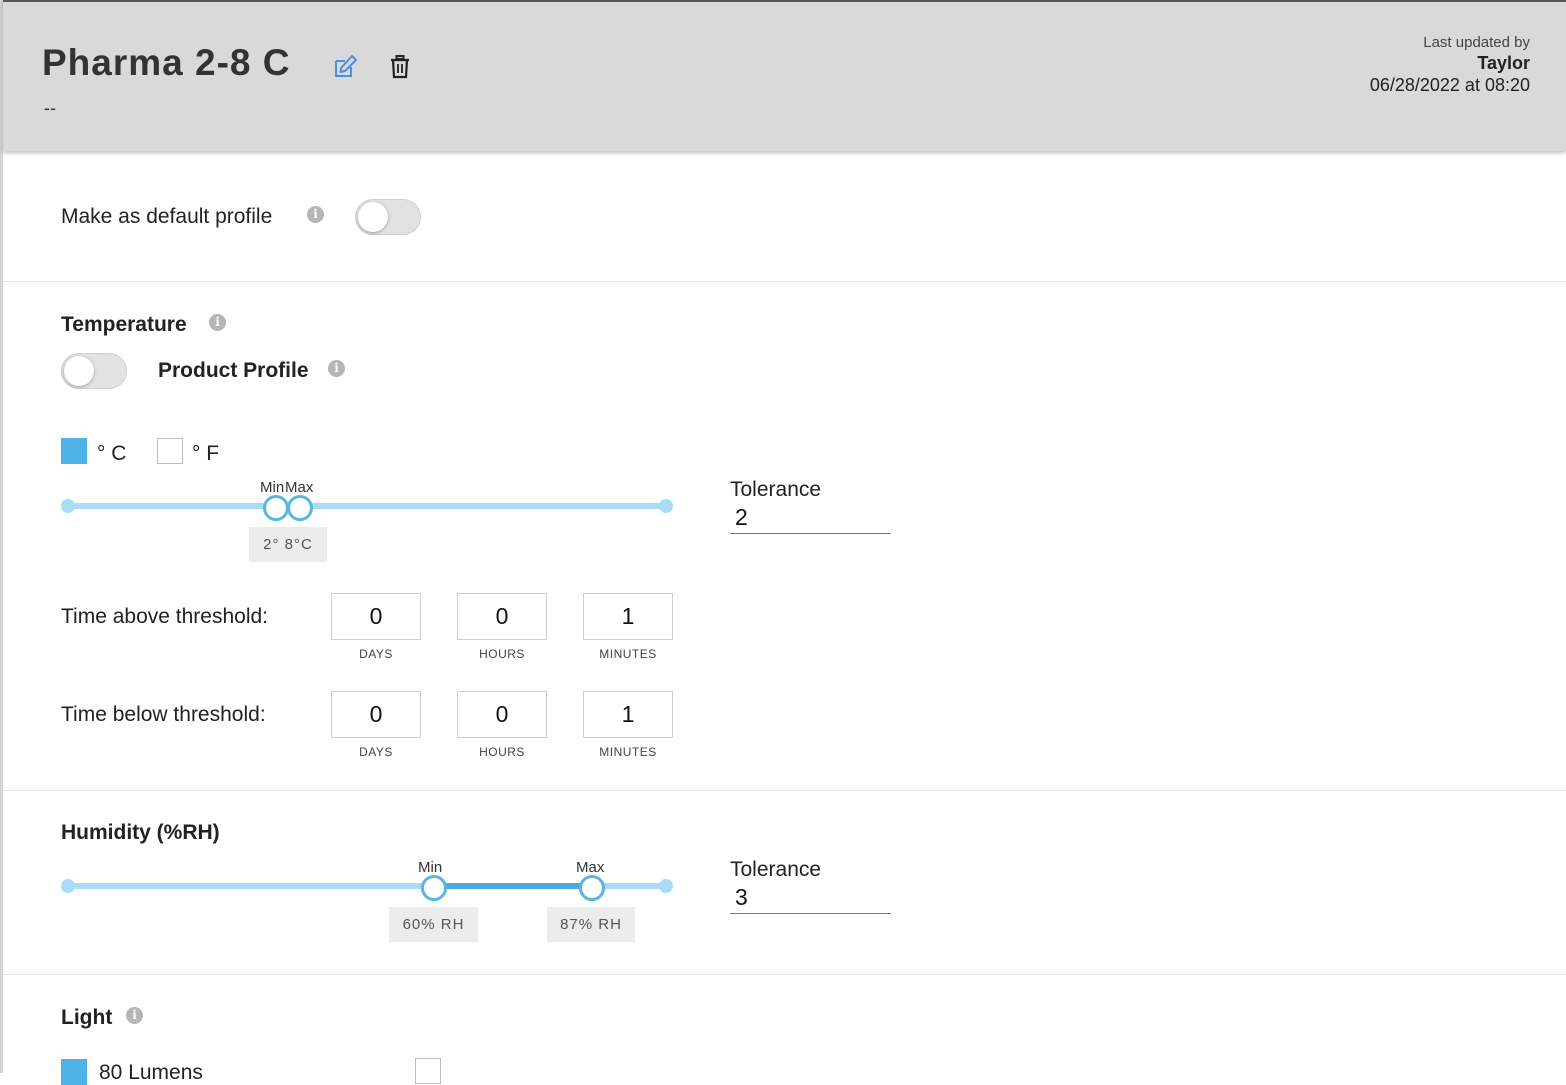  I want to click on temperature-range-value: 2° 8°C, so click(288, 544).